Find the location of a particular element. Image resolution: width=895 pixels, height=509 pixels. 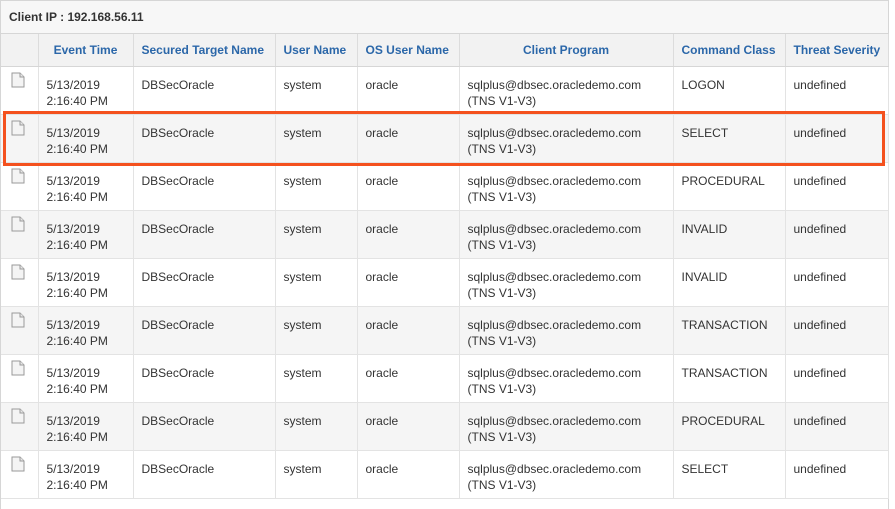

column-header-threat-severity: Threat Severity is located at coordinates (837, 50).